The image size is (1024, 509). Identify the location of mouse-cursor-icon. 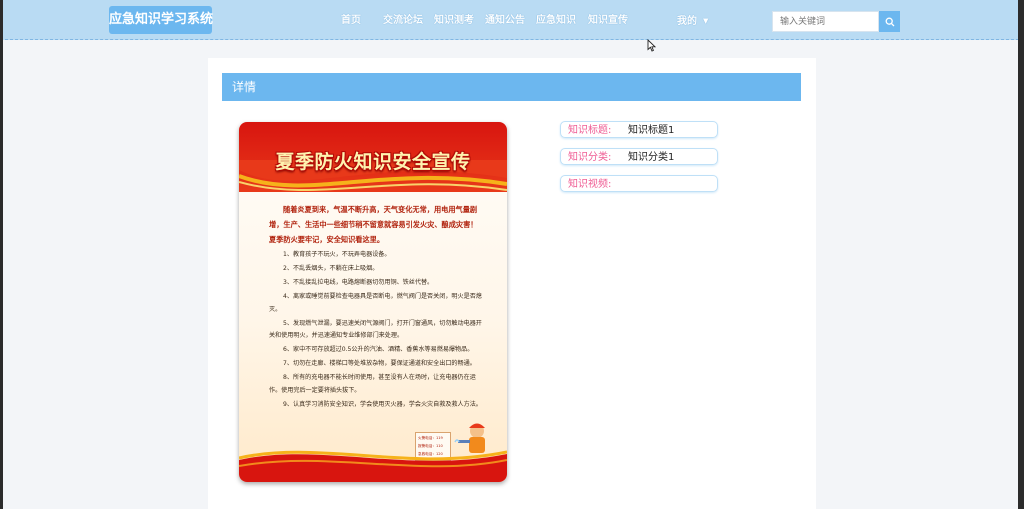
(651, 45).